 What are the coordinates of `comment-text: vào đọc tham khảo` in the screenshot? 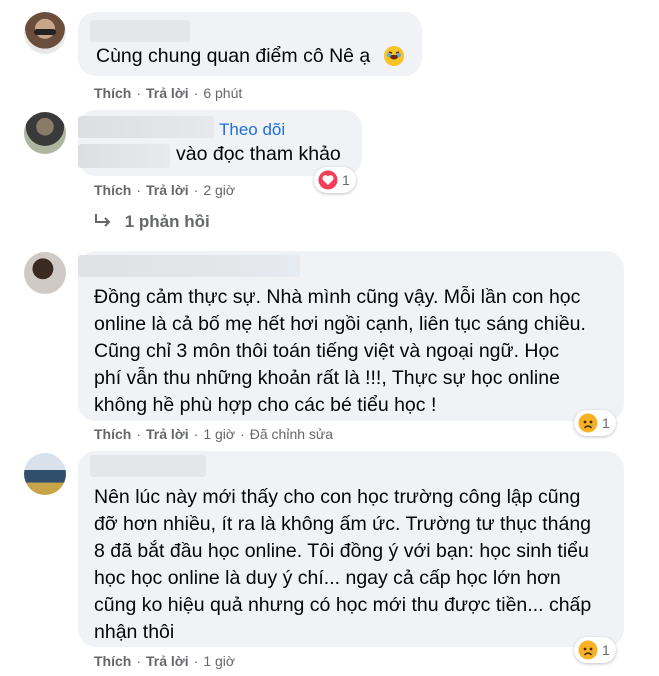 It's located at (258, 154).